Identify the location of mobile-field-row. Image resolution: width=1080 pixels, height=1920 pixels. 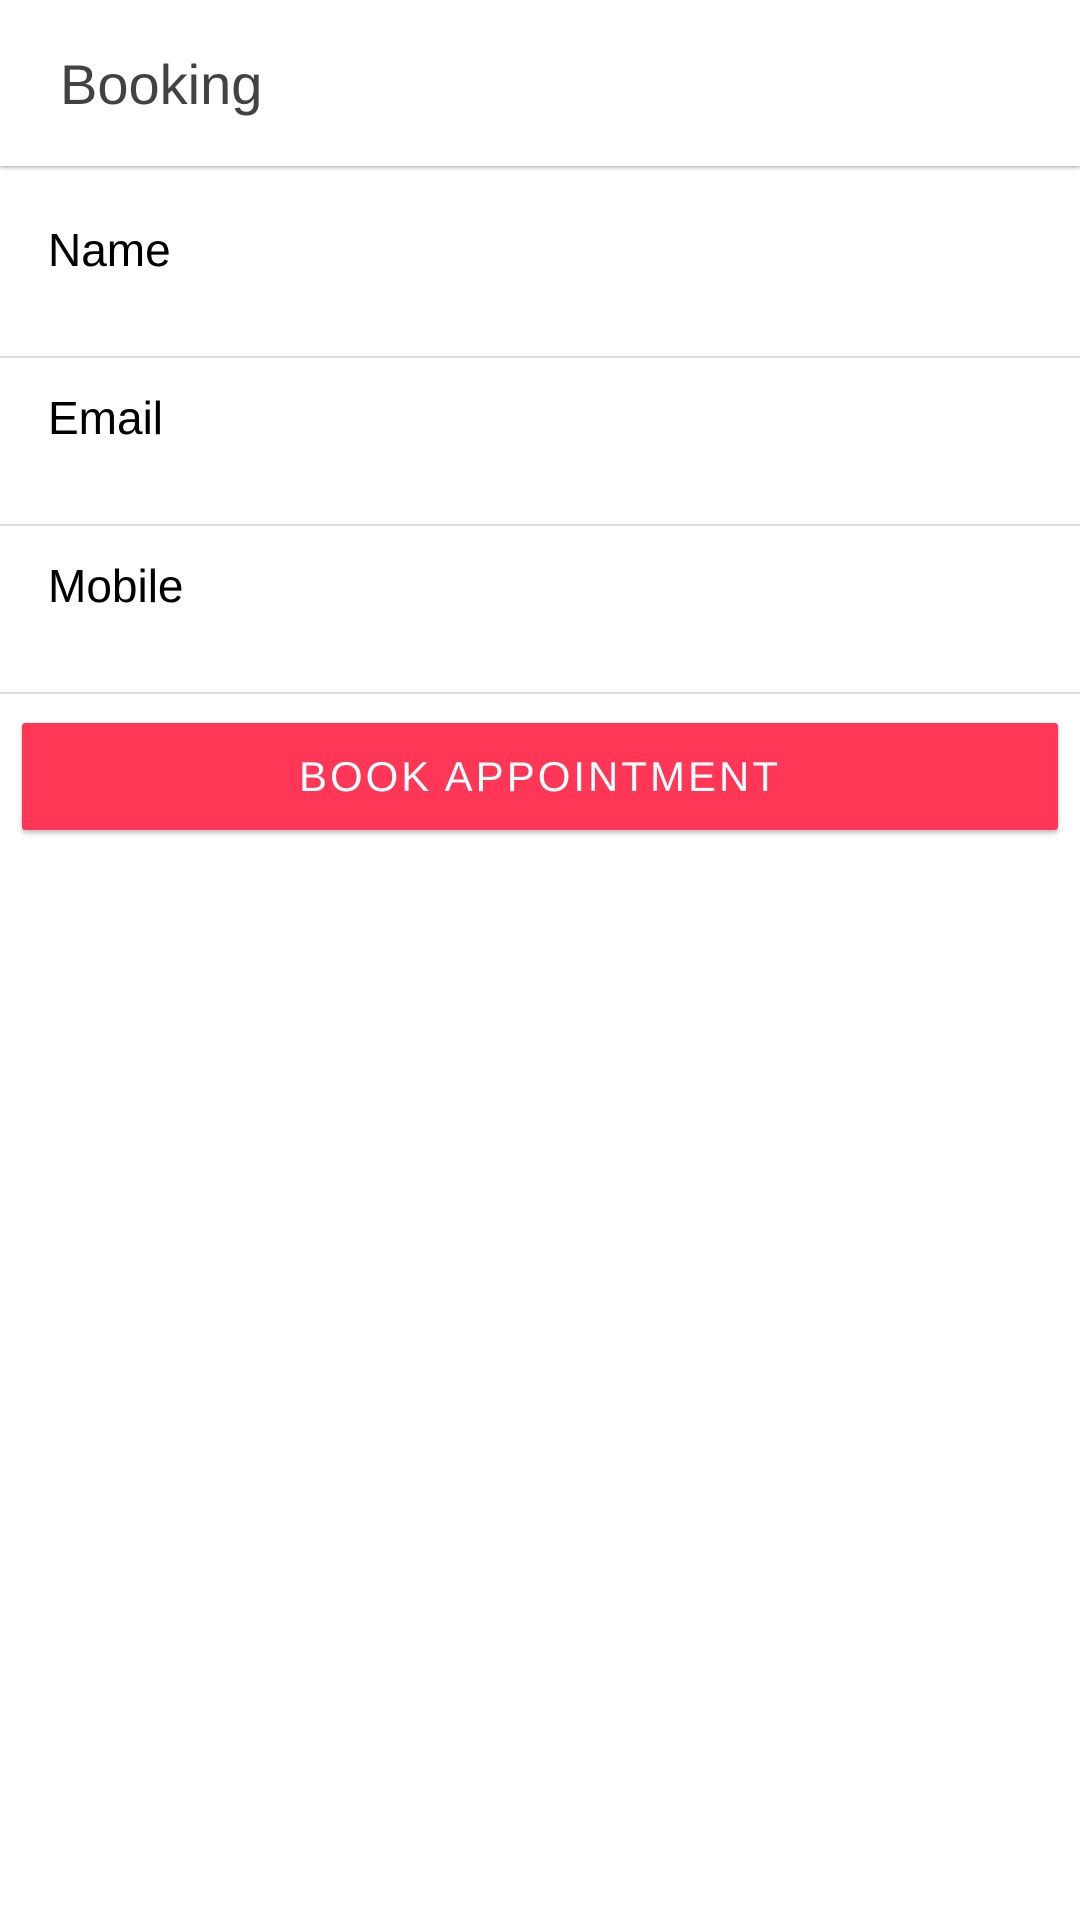
(540, 610).